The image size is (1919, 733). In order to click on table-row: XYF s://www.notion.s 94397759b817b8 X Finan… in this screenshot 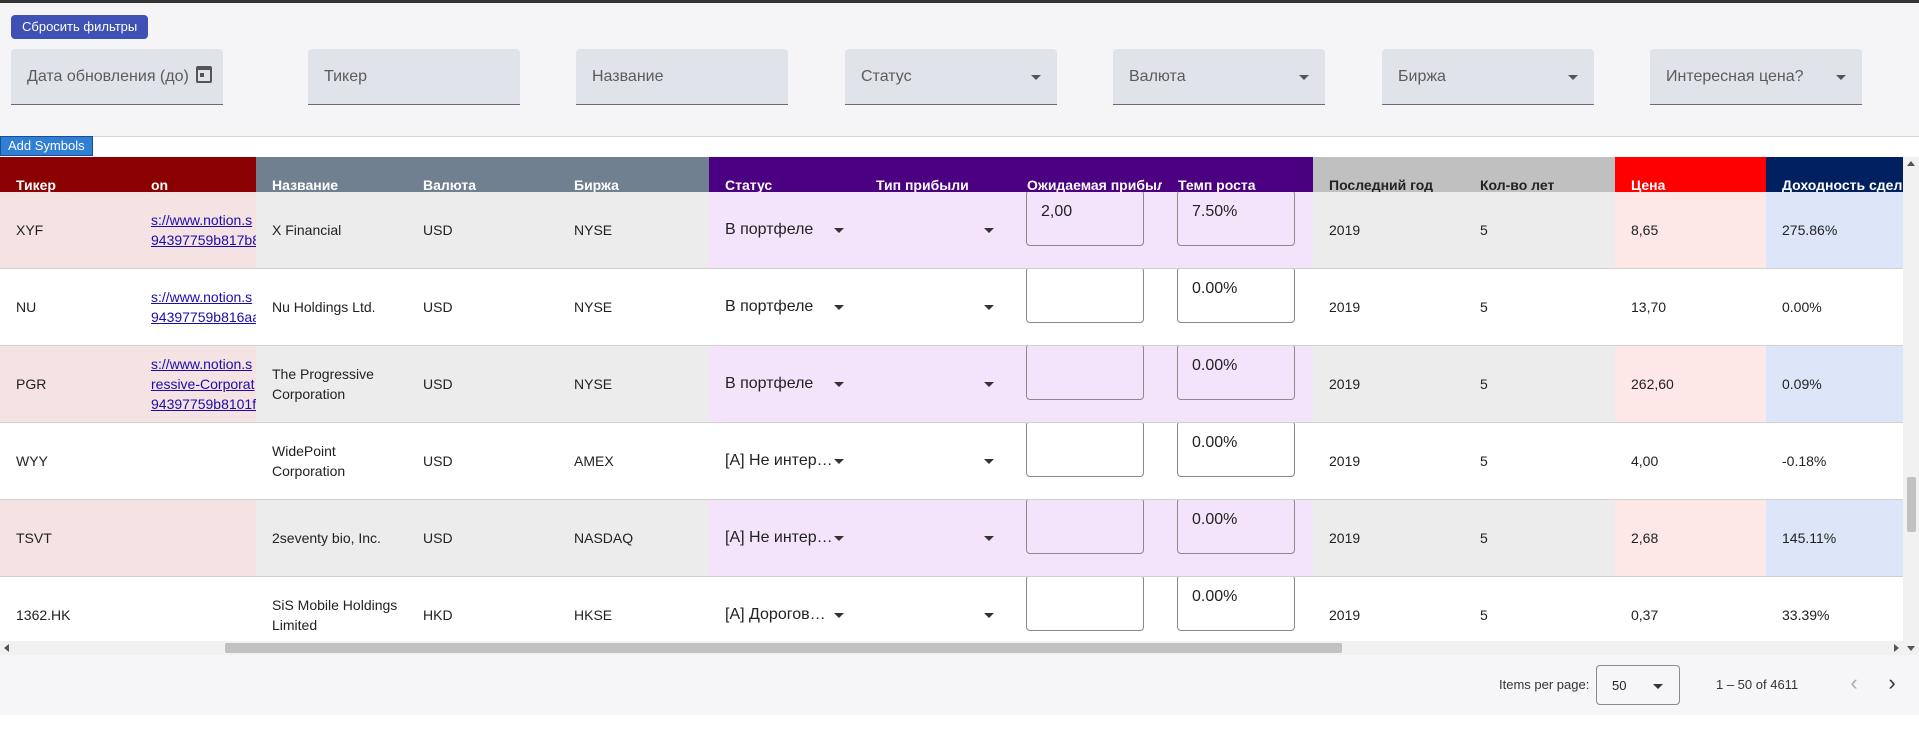, I will do `click(951, 230)`.